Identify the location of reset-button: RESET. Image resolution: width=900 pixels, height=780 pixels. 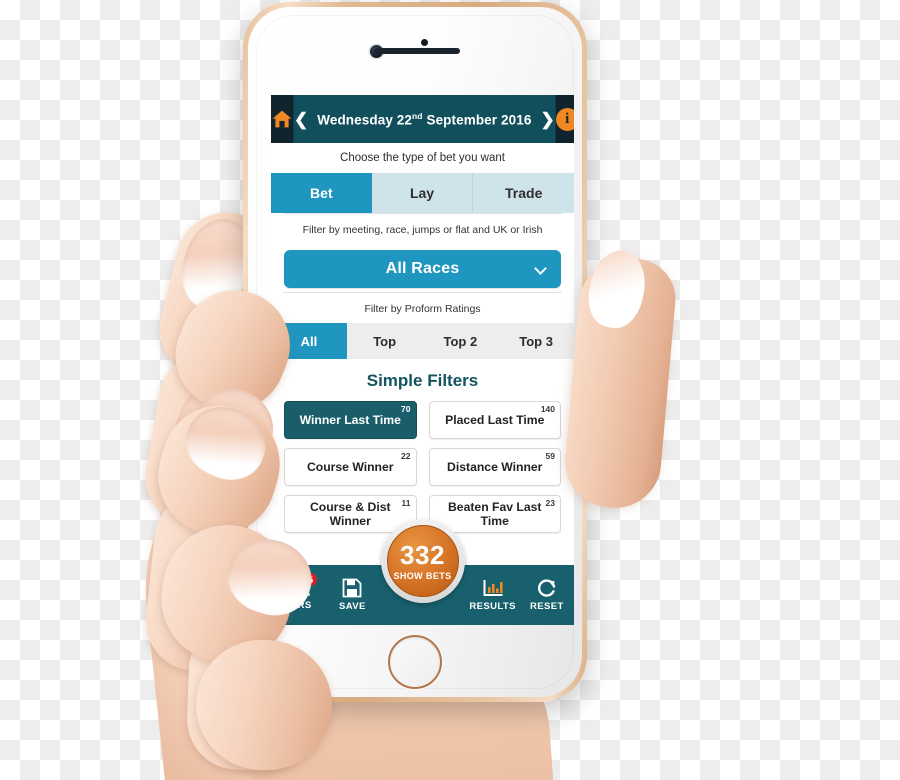
(547, 595).